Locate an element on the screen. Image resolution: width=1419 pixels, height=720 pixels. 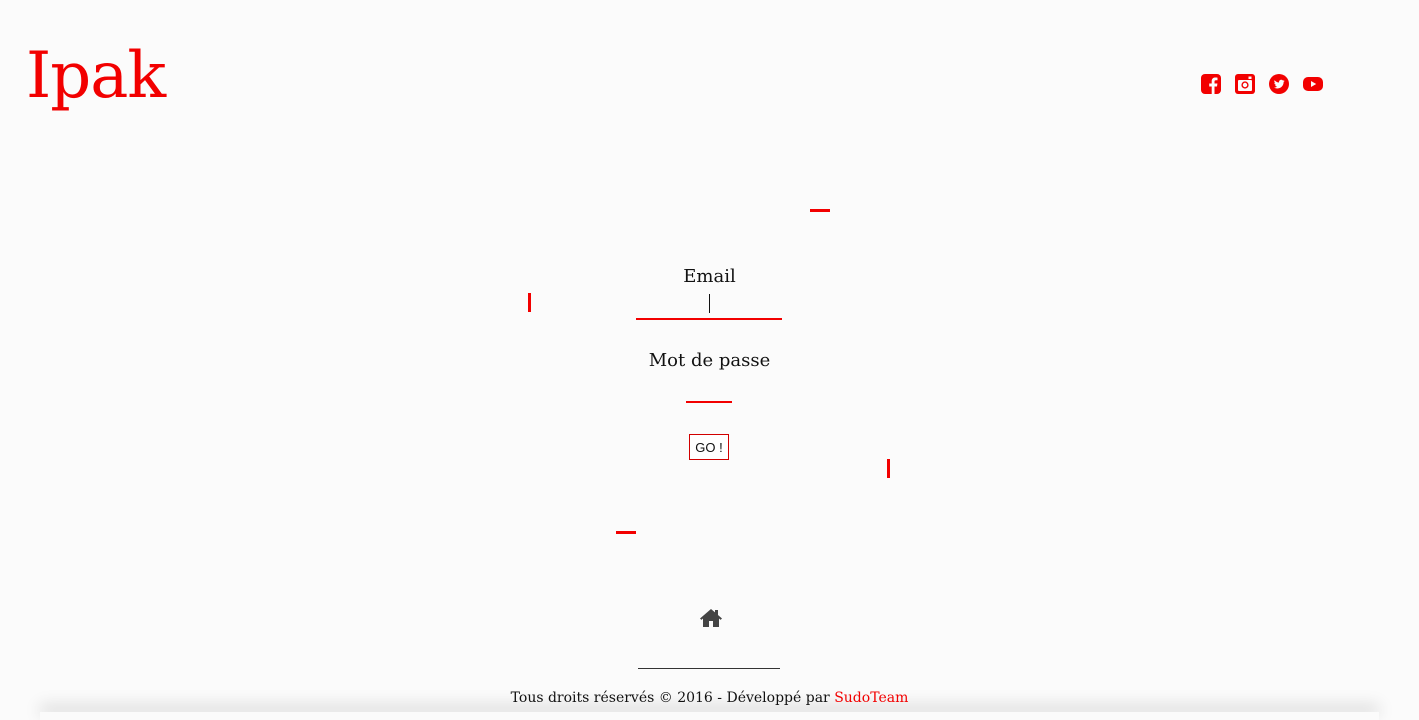
email-label: Email is located at coordinates (709, 276).